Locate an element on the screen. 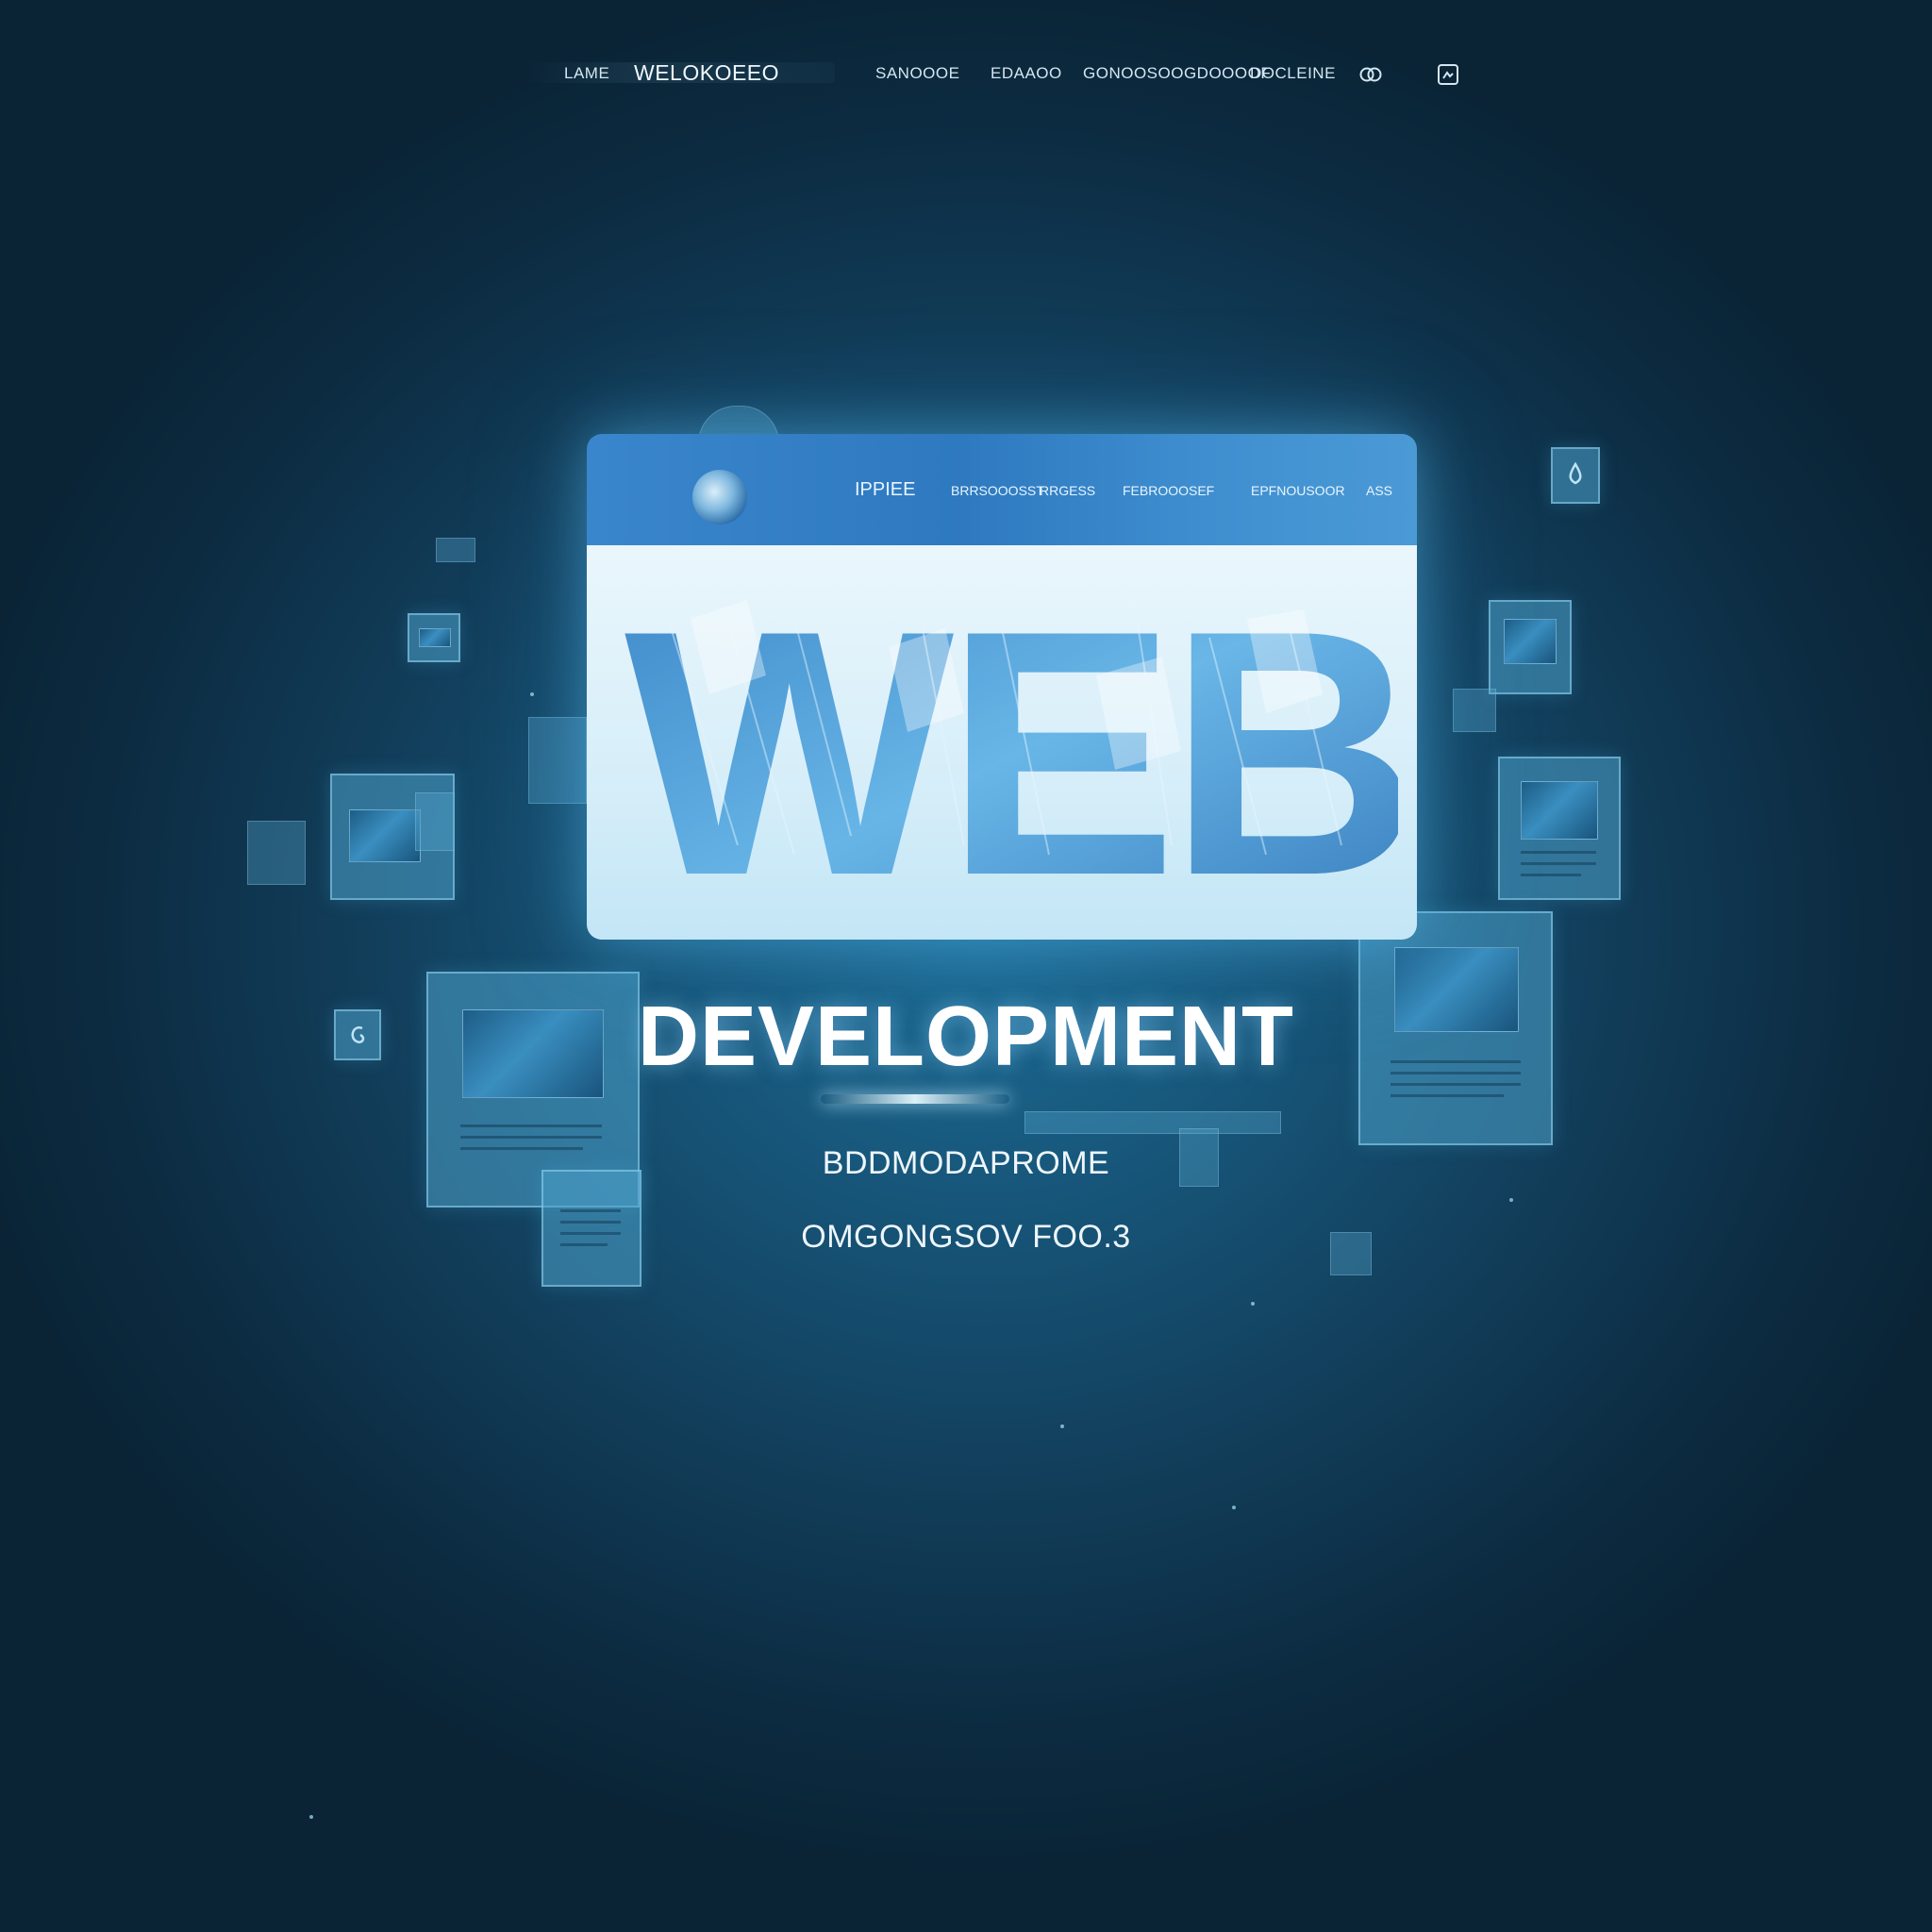 The image size is (1932, 1932). site-brand: WELOKOEEO is located at coordinates (707, 73).